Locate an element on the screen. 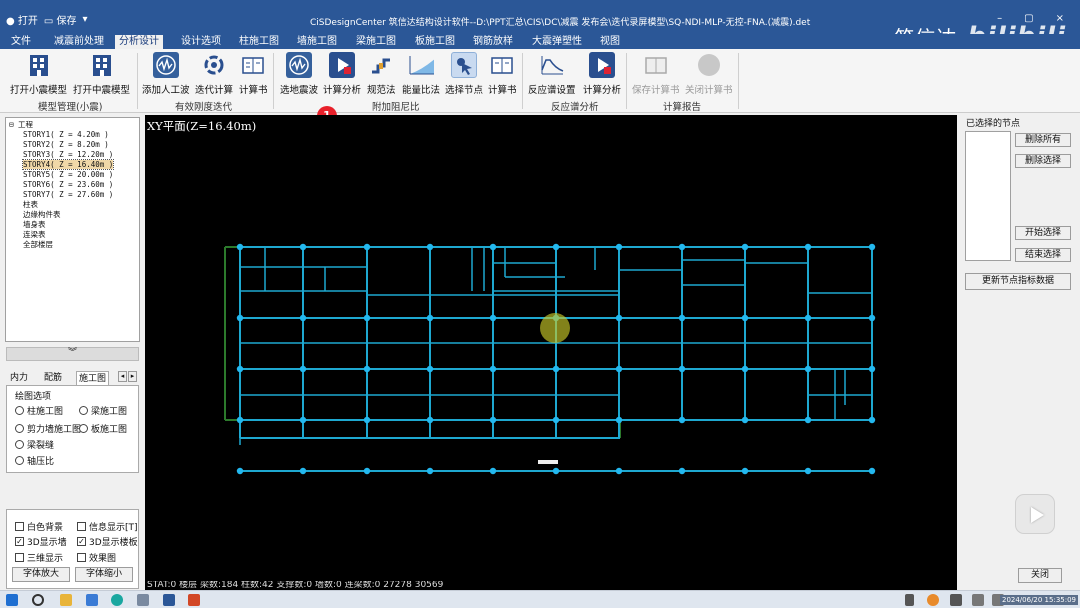  dropdown-icon: ▾ is located at coordinates (85, 19).